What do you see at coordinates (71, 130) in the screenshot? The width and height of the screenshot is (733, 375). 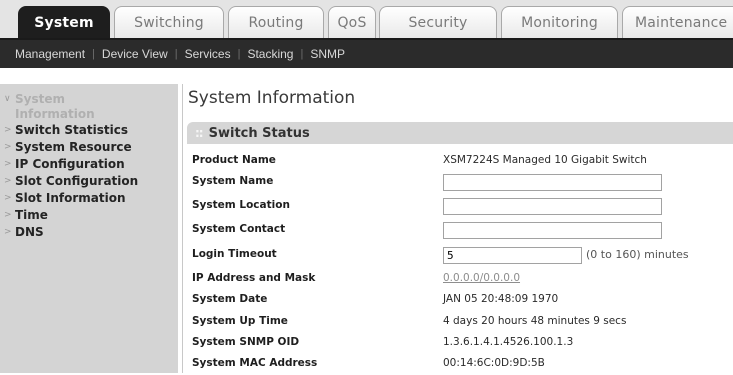 I see `sidebar-item-label: Switch Statistics` at bounding box center [71, 130].